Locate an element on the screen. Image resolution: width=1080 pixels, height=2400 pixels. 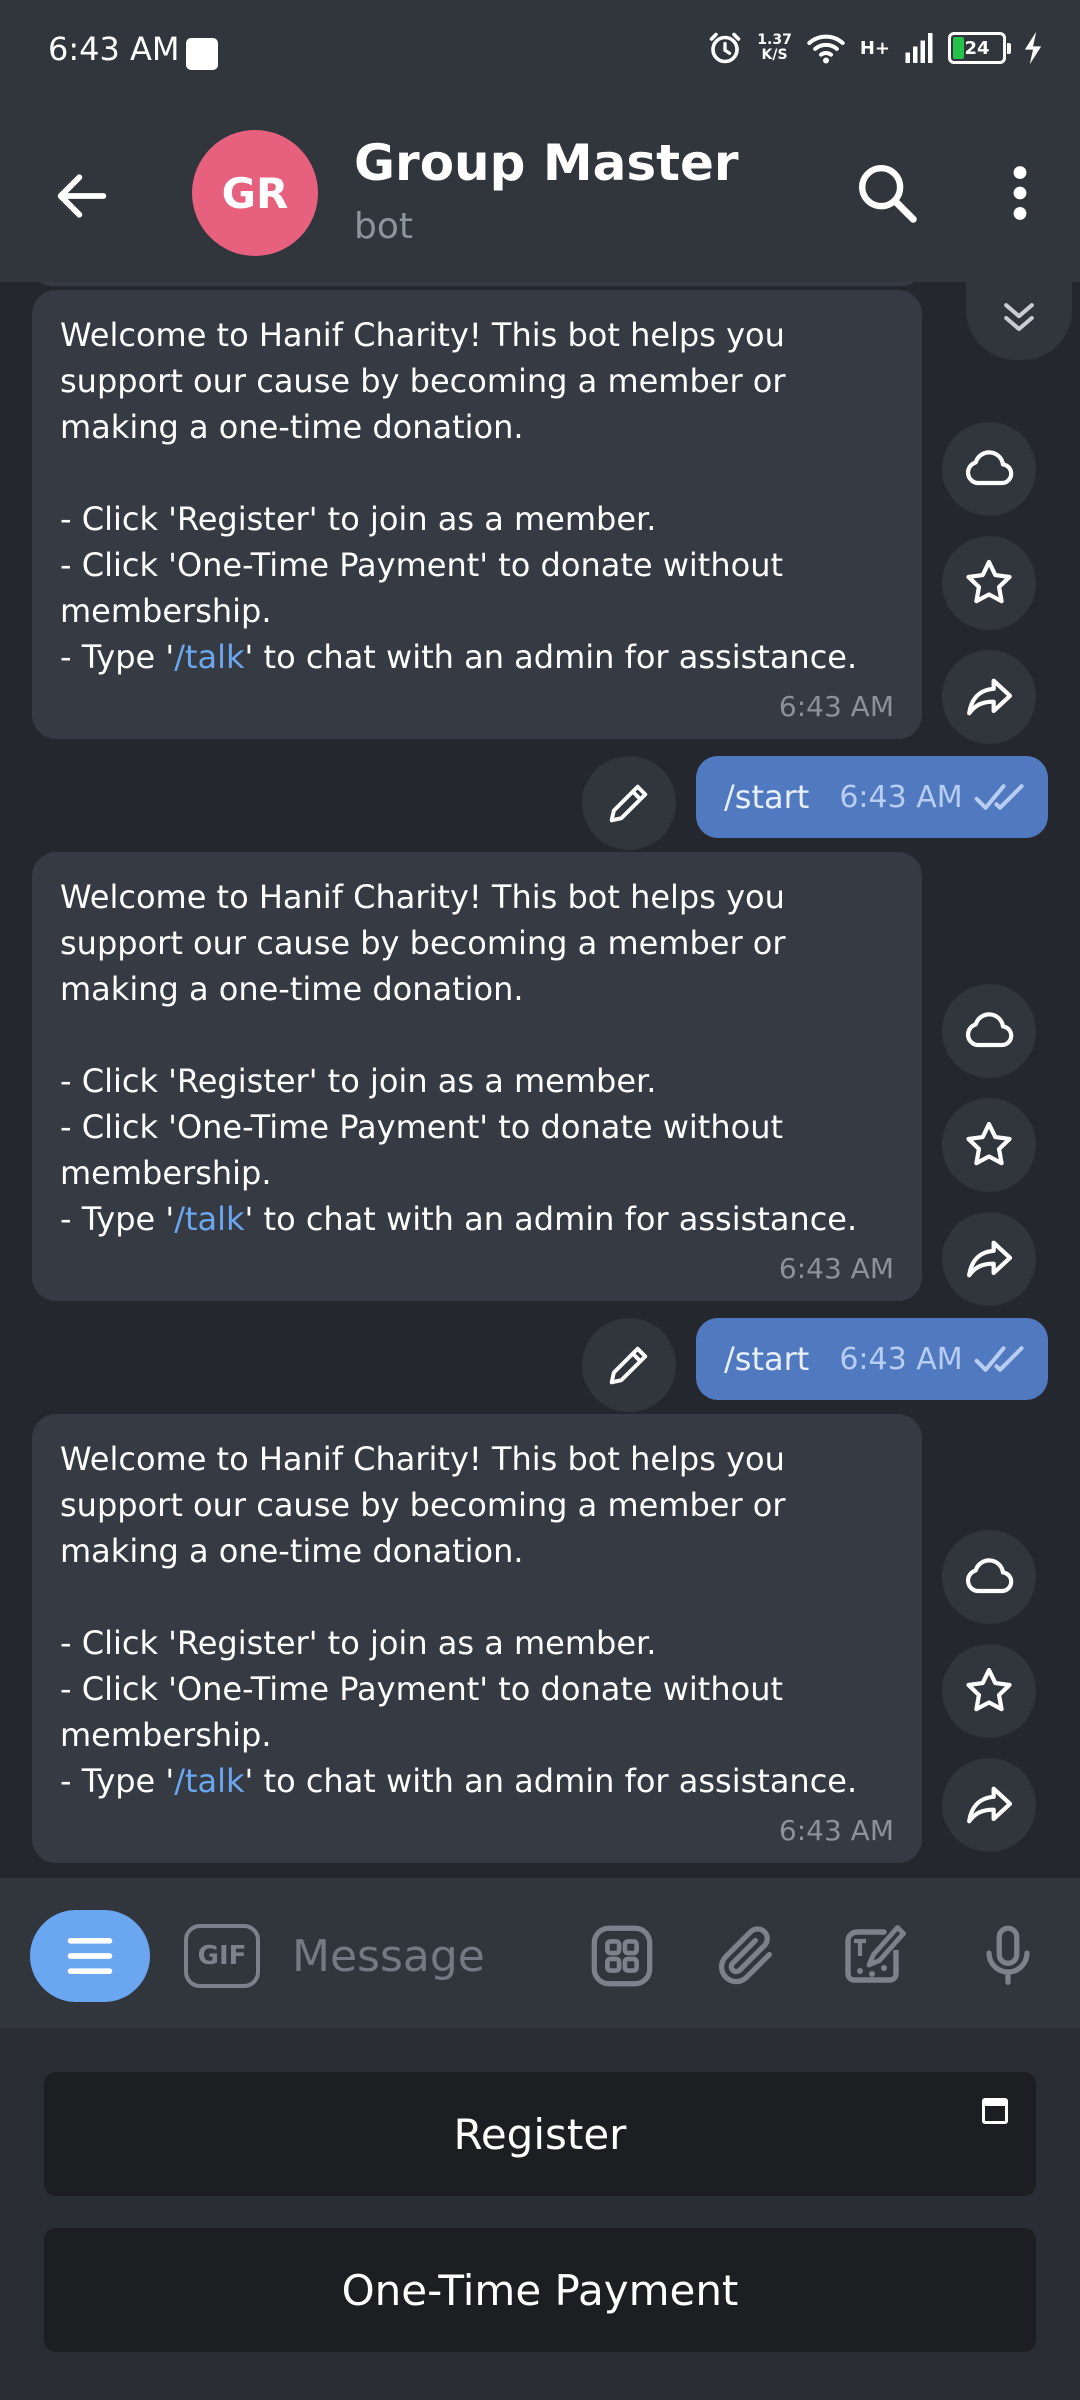
network-type: H+ is located at coordinates (874, 48).